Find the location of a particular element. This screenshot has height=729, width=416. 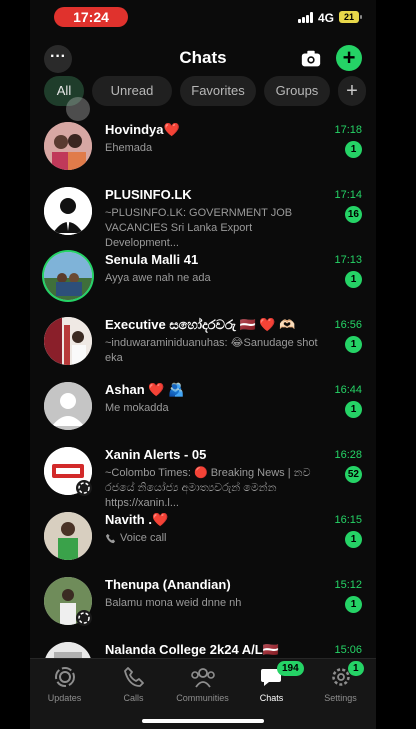

battery-icon: 21 is located at coordinates (350, 17).